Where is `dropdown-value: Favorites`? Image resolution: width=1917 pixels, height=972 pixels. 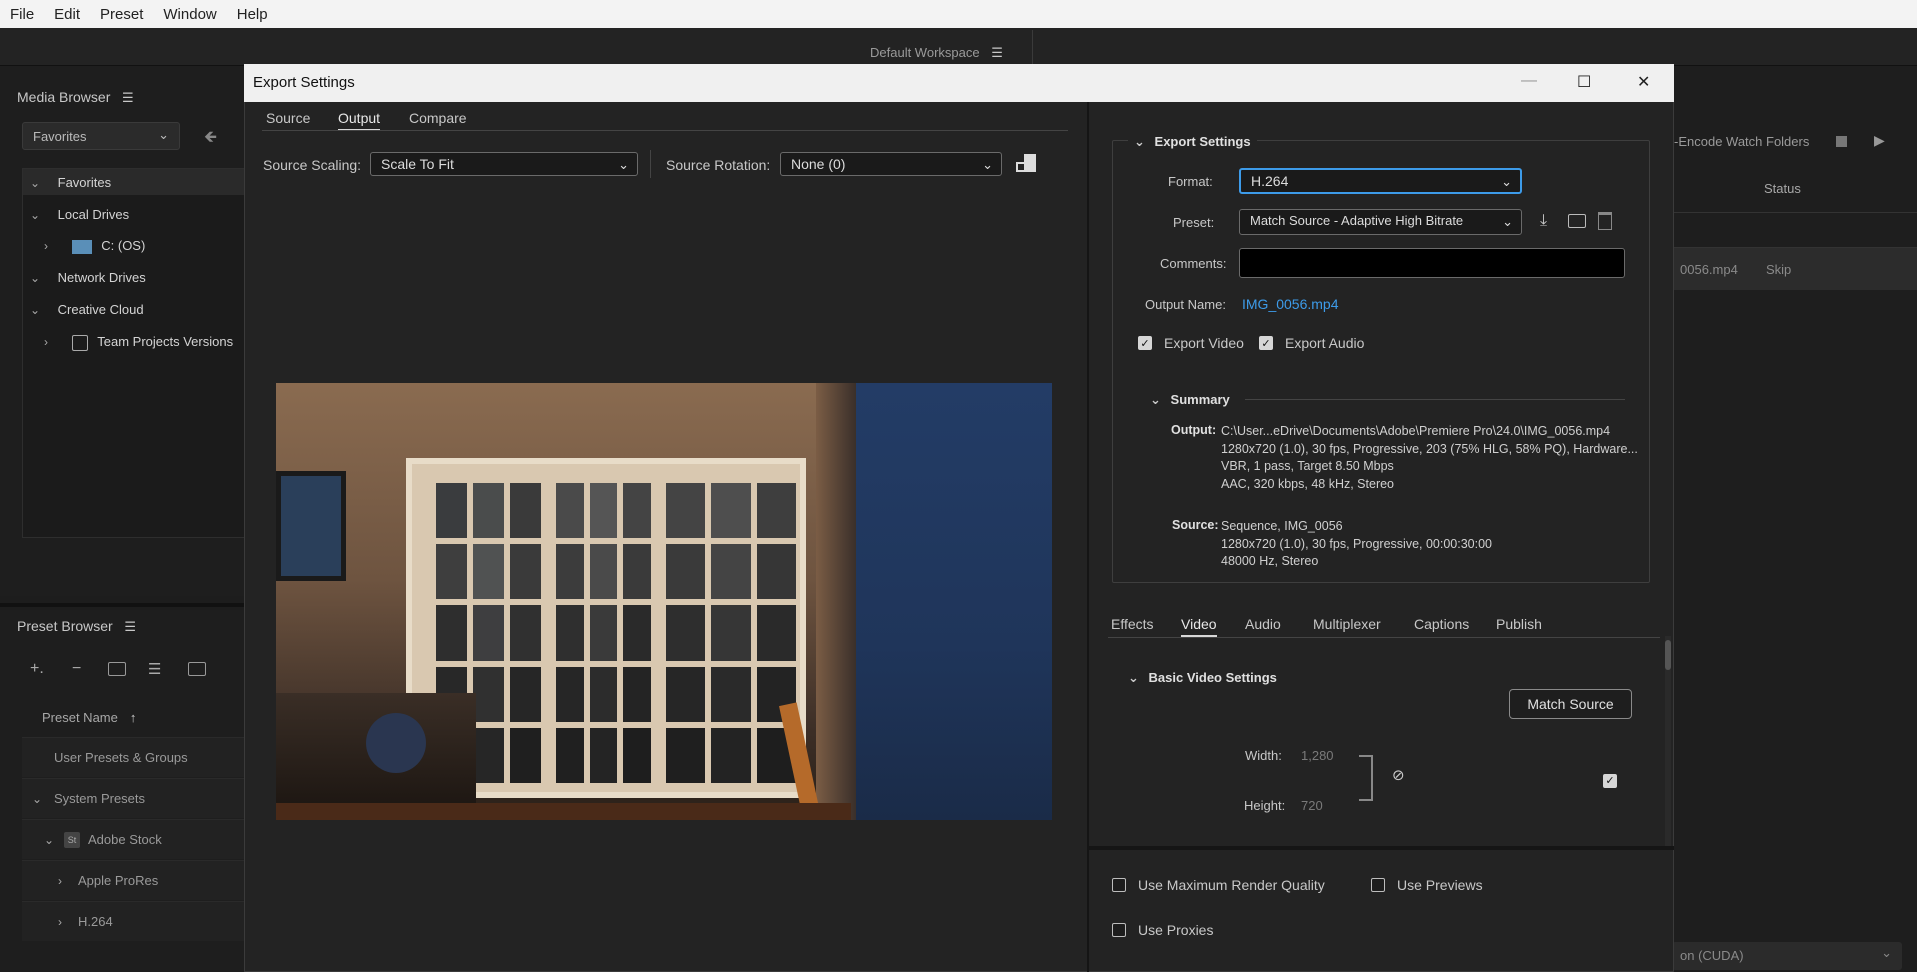
dropdown-value: Favorites is located at coordinates (60, 136).